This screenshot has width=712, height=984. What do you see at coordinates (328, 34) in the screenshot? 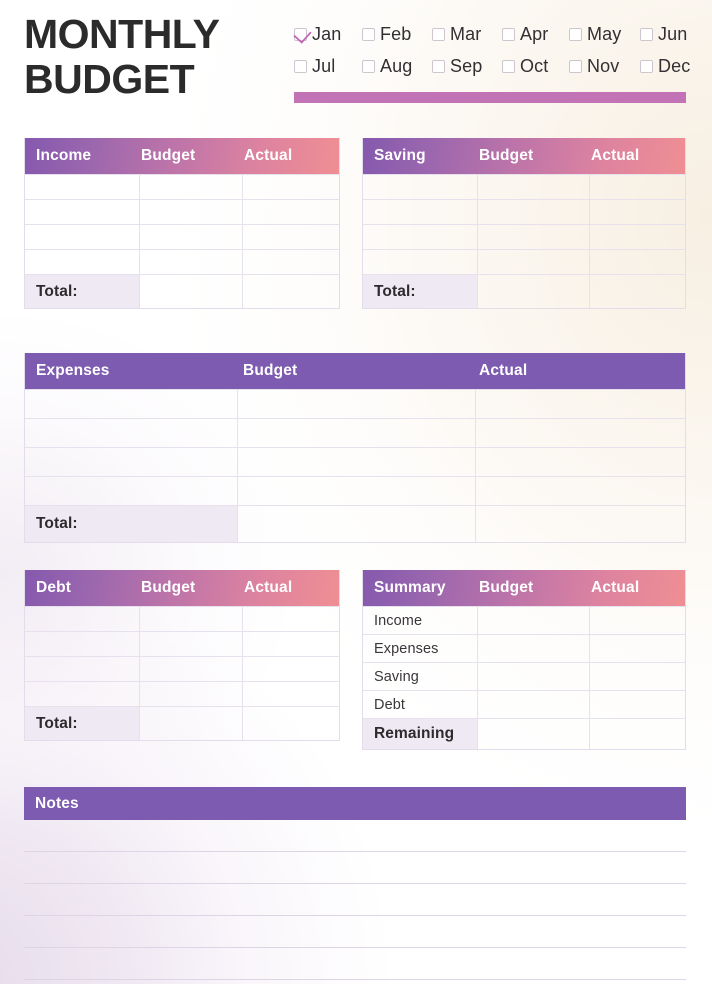
I see `month-checkbox-jan: Jan` at bounding box center [328, 34].